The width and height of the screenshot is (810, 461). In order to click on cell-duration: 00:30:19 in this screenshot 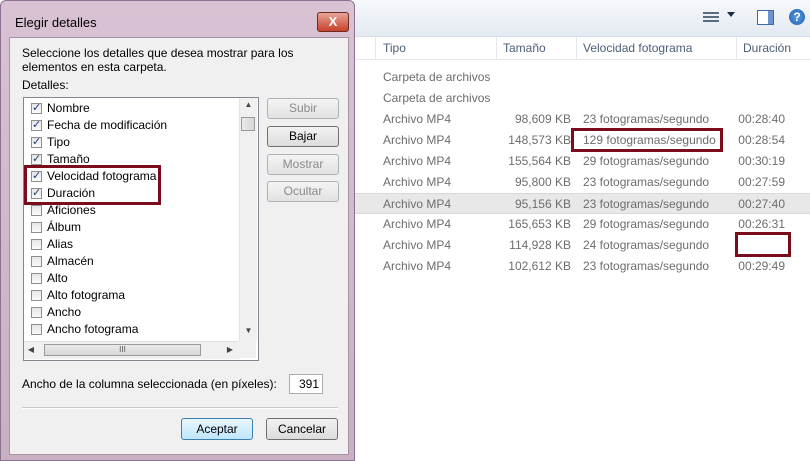, I will do `click(761, 161)`.